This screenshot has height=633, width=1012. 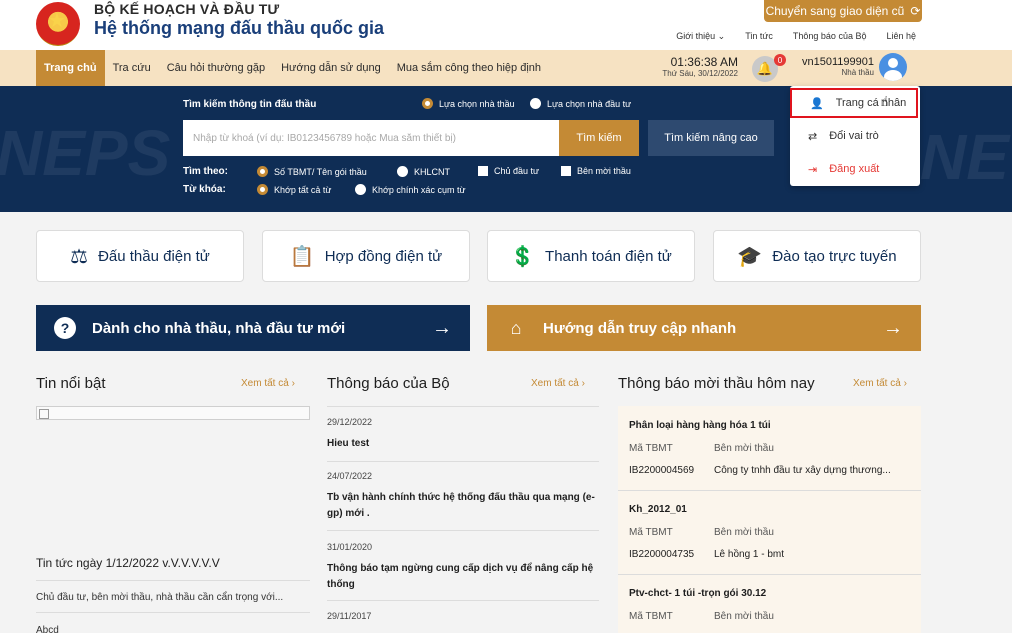 I want to click on tender-title: Phân loại hàng hàng hóa 1 túi, so click(x=700, y=425).